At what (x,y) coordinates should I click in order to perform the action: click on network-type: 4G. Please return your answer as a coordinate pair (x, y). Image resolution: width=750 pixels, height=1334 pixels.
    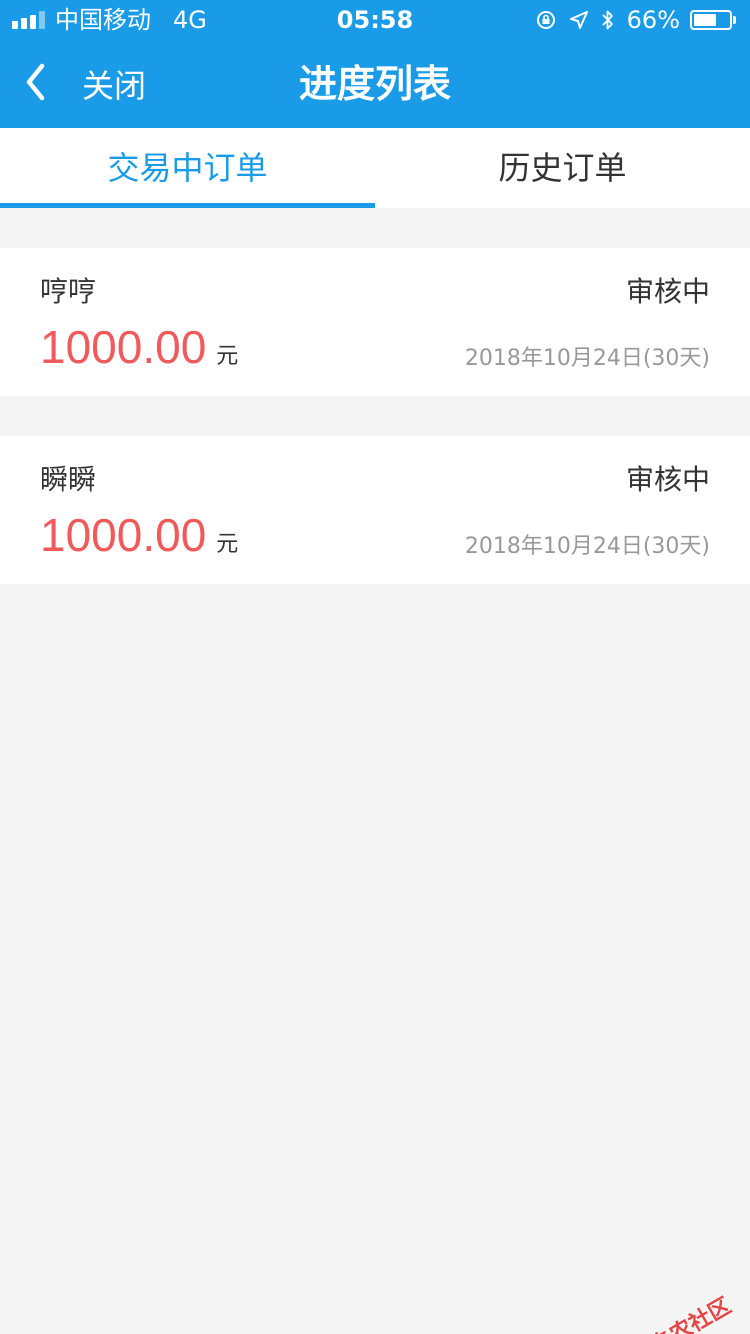
    Looking at the image, I should click on (190, 20).